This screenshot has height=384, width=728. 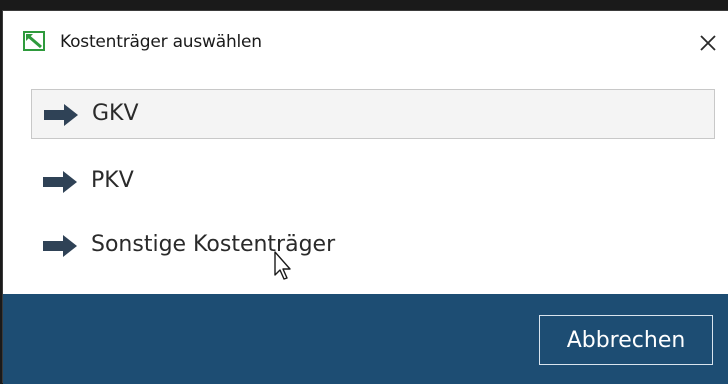 I want to click on mouse-cursor-icon, so click(x=283, y=266).